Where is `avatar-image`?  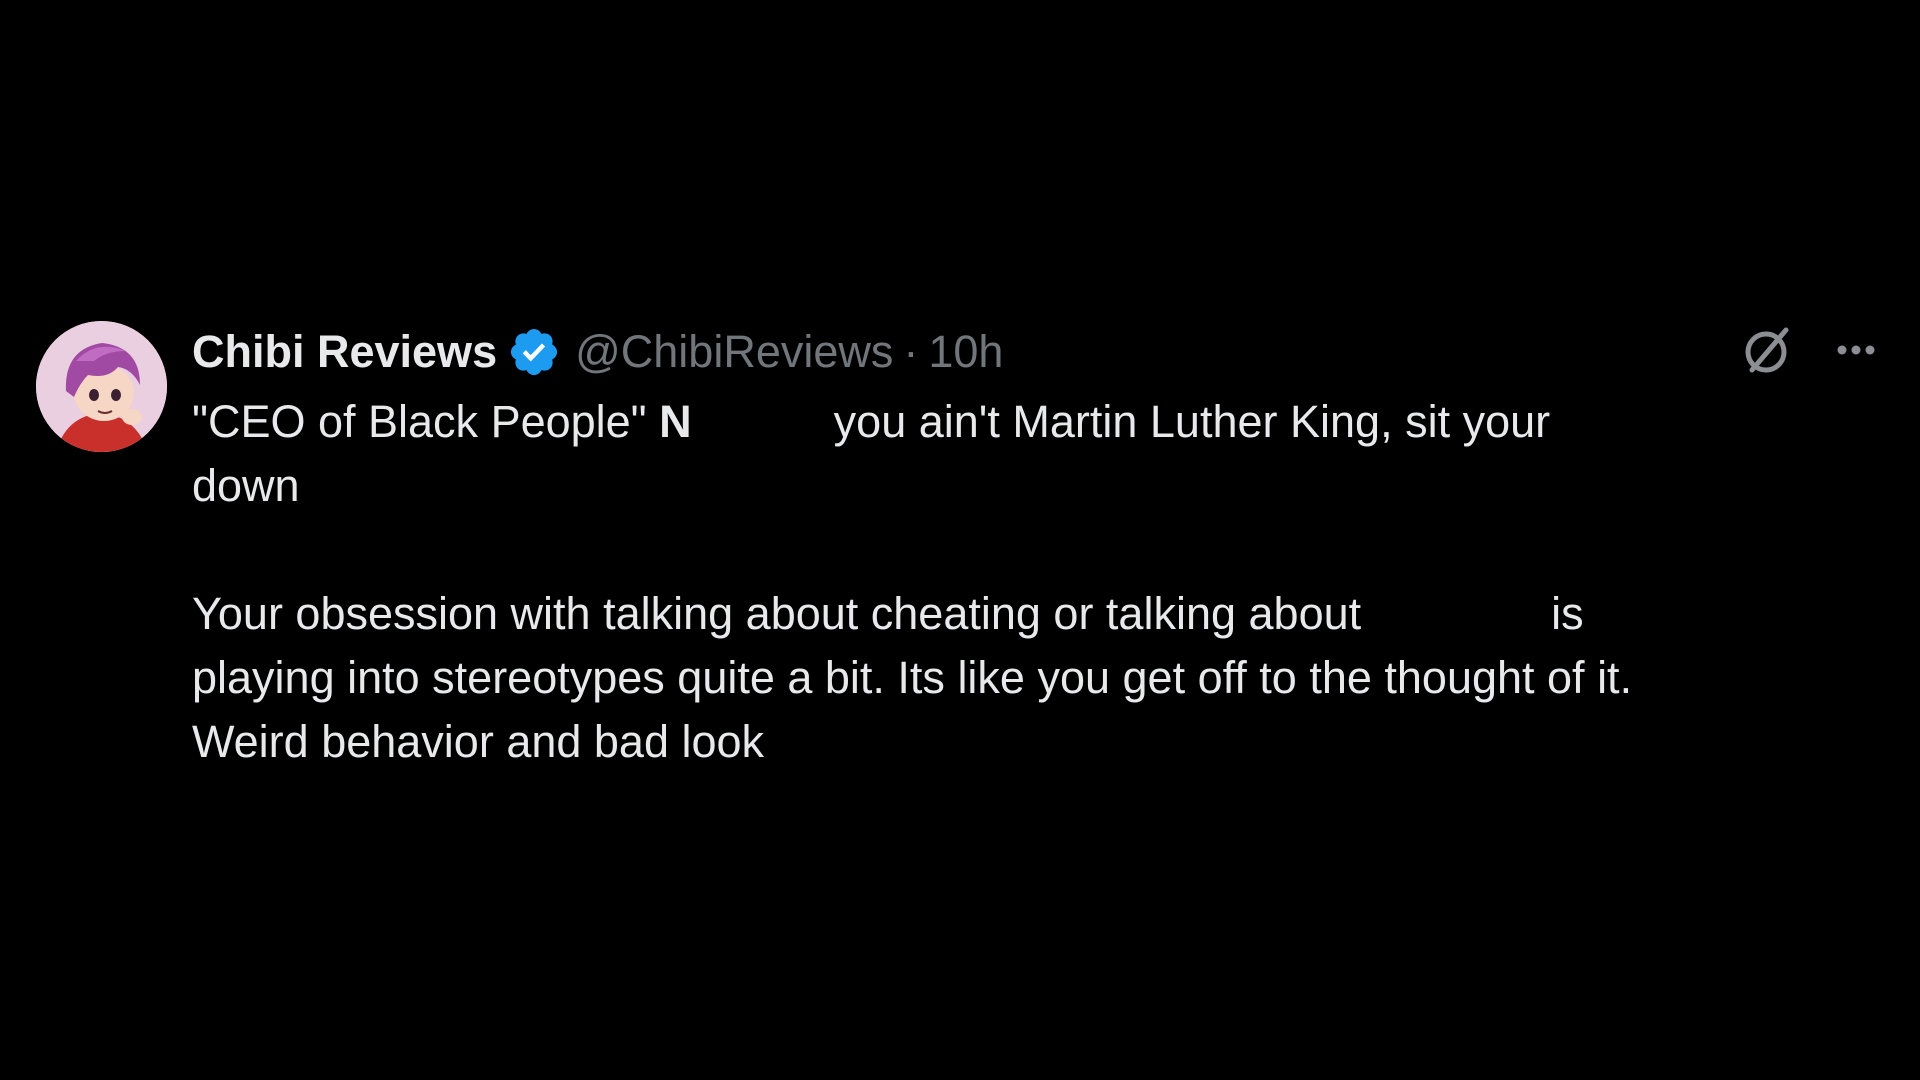 avatar-image is located at coordinates (101, 386).